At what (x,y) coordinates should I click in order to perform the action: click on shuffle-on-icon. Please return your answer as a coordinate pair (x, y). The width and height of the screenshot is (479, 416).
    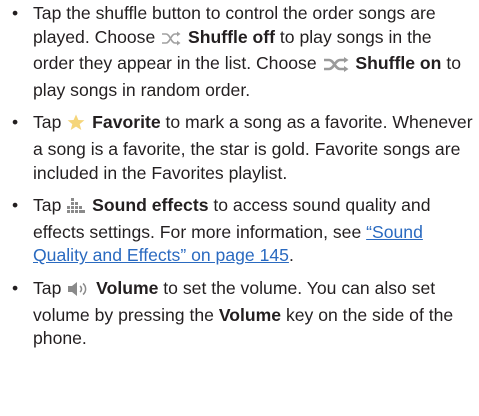
    Looking at the image, I should click on (336, 67).